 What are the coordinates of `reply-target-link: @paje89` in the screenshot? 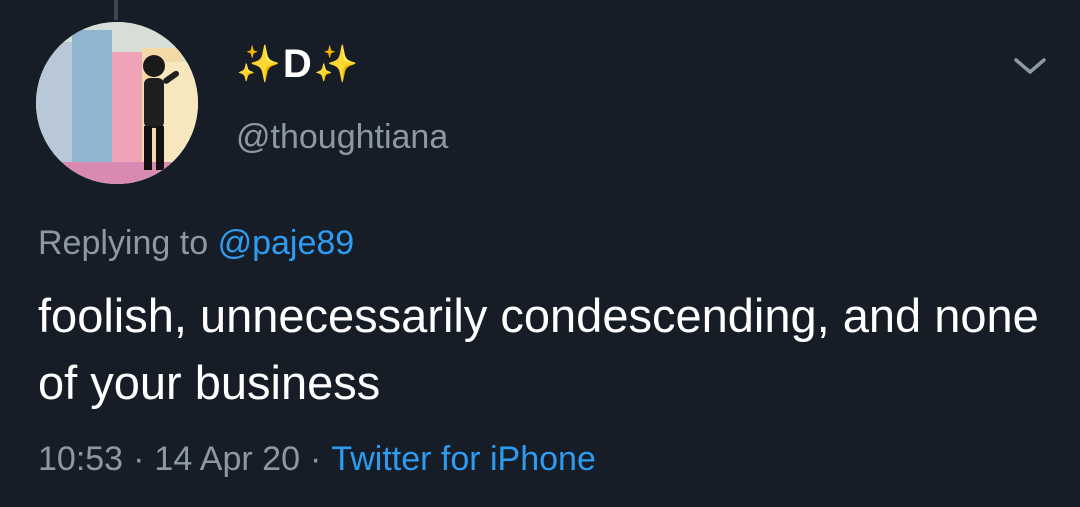 It's located at (286, 243).